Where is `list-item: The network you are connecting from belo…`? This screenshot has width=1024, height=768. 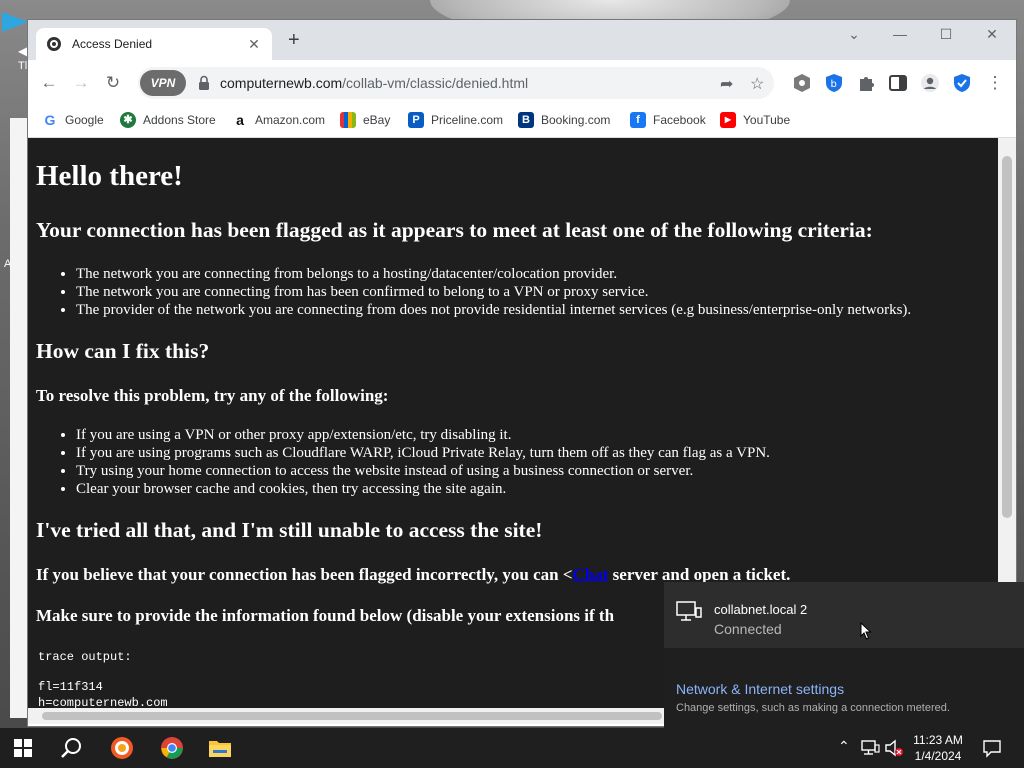
list-item: The network you are connecting from belo… is located at coordinates (493, 274).